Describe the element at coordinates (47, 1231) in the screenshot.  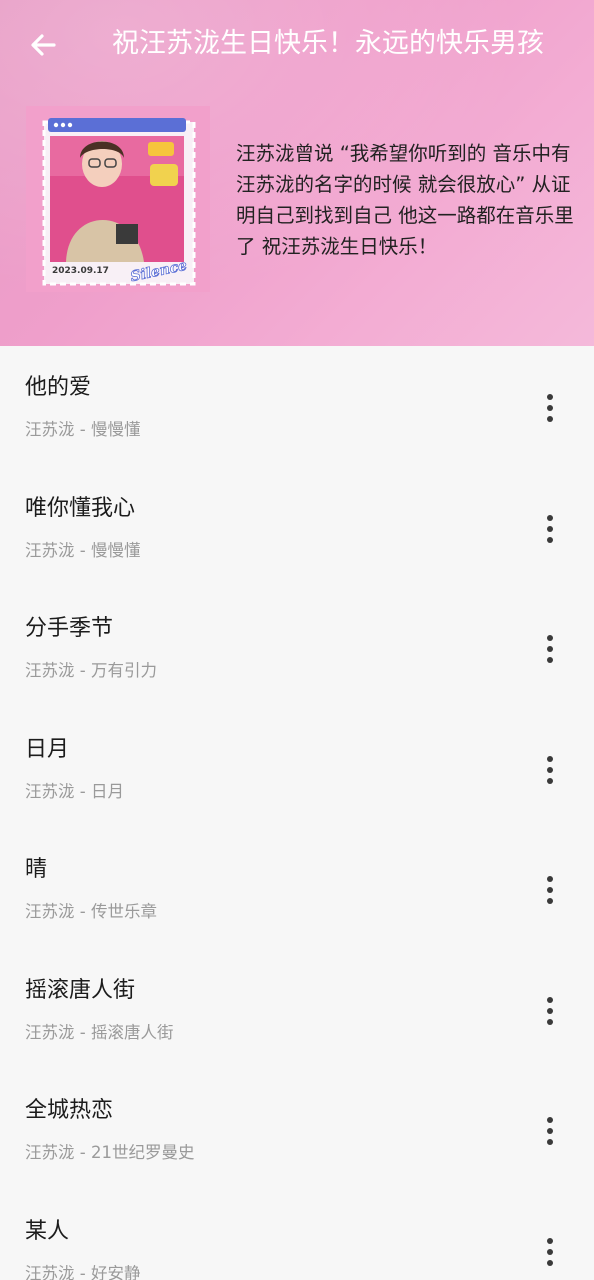
I see `song-title: 某人` at that location.